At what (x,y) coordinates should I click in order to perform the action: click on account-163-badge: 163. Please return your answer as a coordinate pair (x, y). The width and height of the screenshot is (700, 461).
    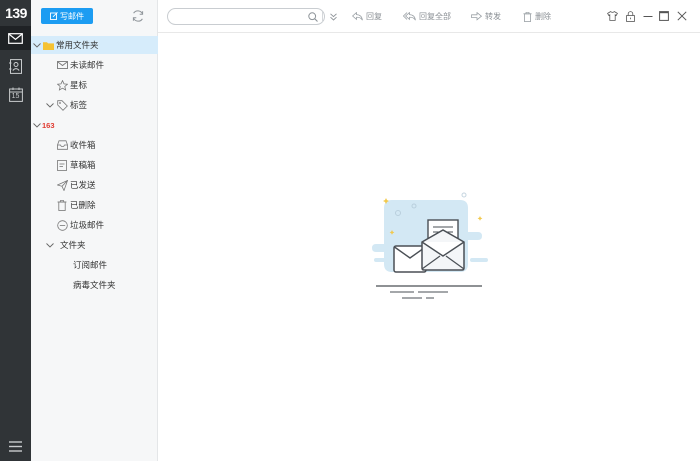
    Looking at the image, I should click on (48, 125).